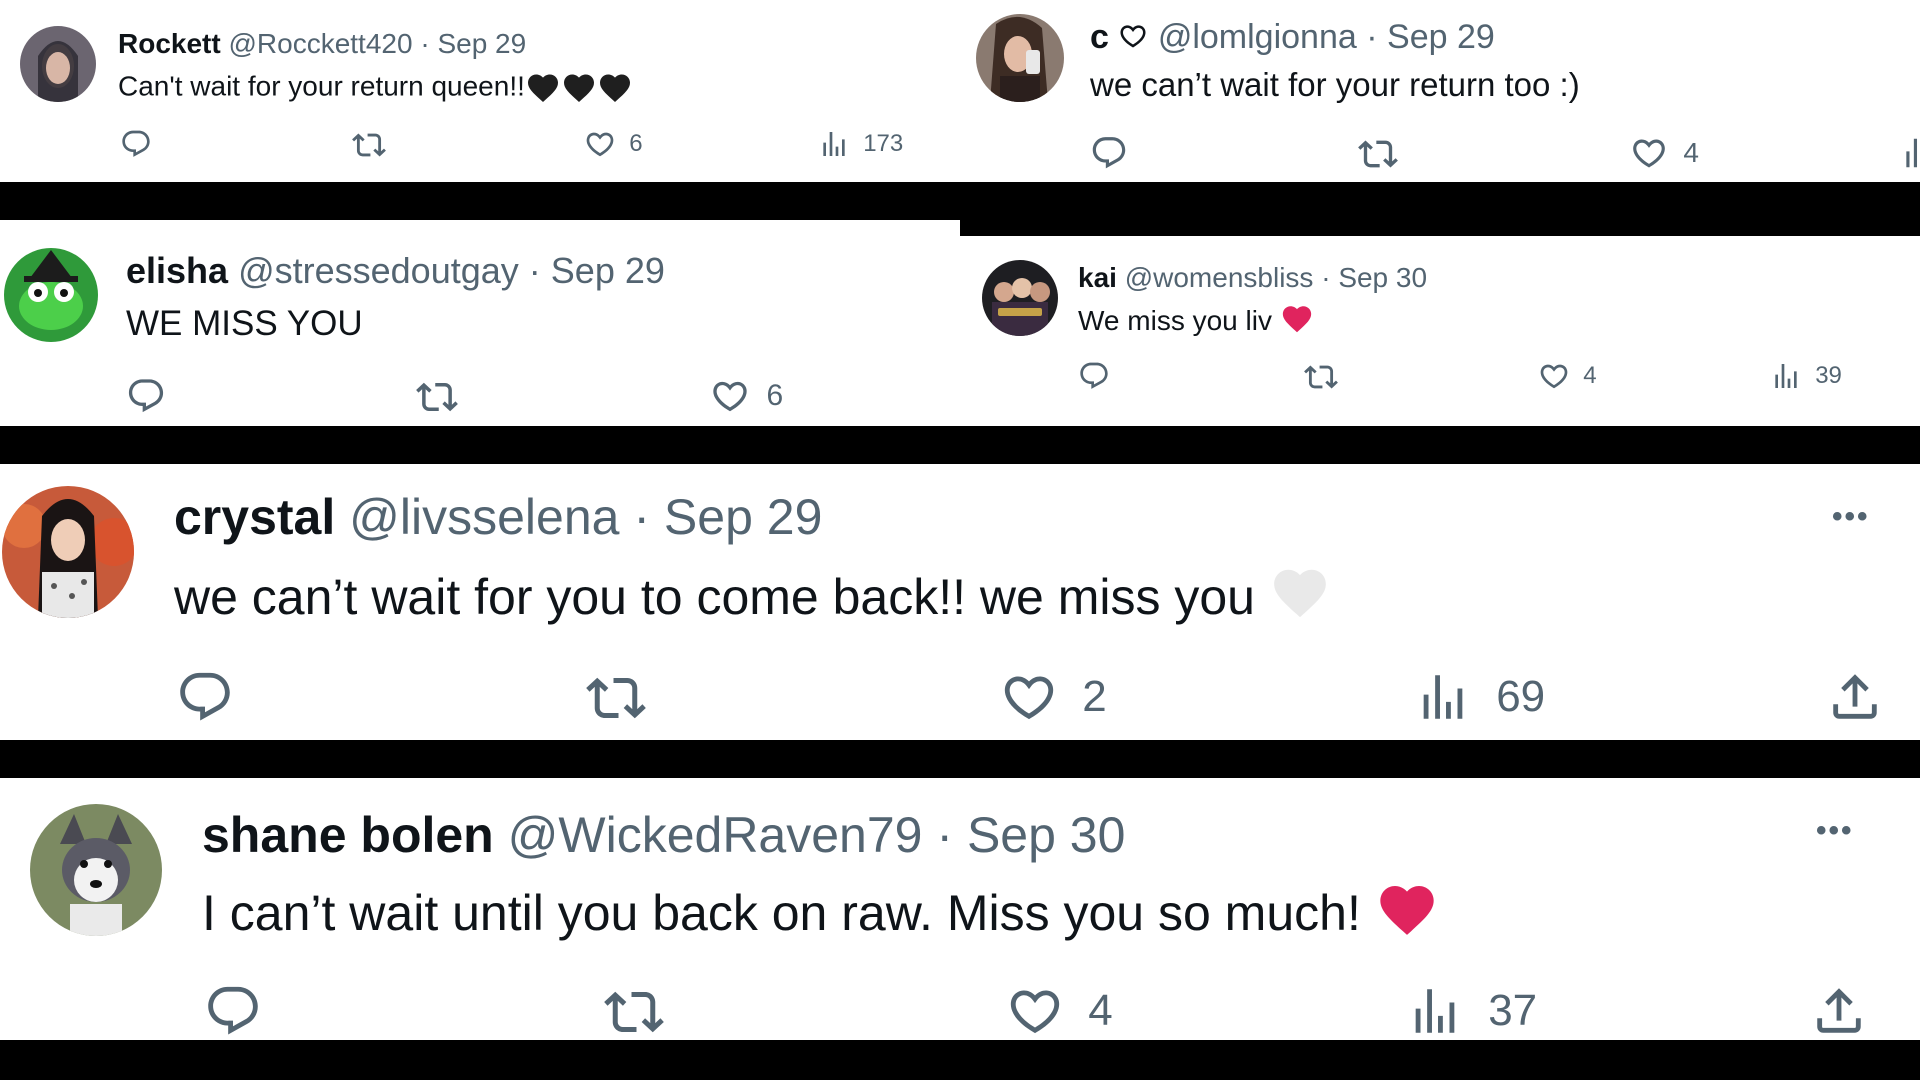 Image resolution: width=1920 pixels, height=1080 pixels. Describe the element at coordinates (1806, 376) in the screenshot. I see `views-button: 39` at that location.